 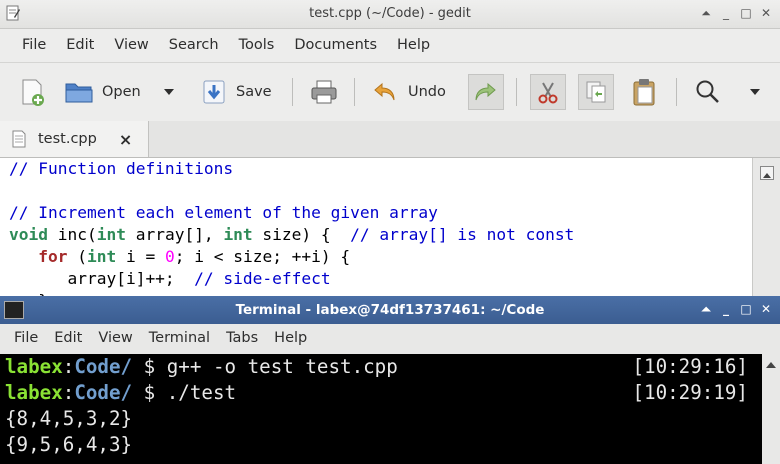 What do you see at coordinates (131, 45) in the screenshot?
I see `menu-view: View` at bounding box center [131, 45].